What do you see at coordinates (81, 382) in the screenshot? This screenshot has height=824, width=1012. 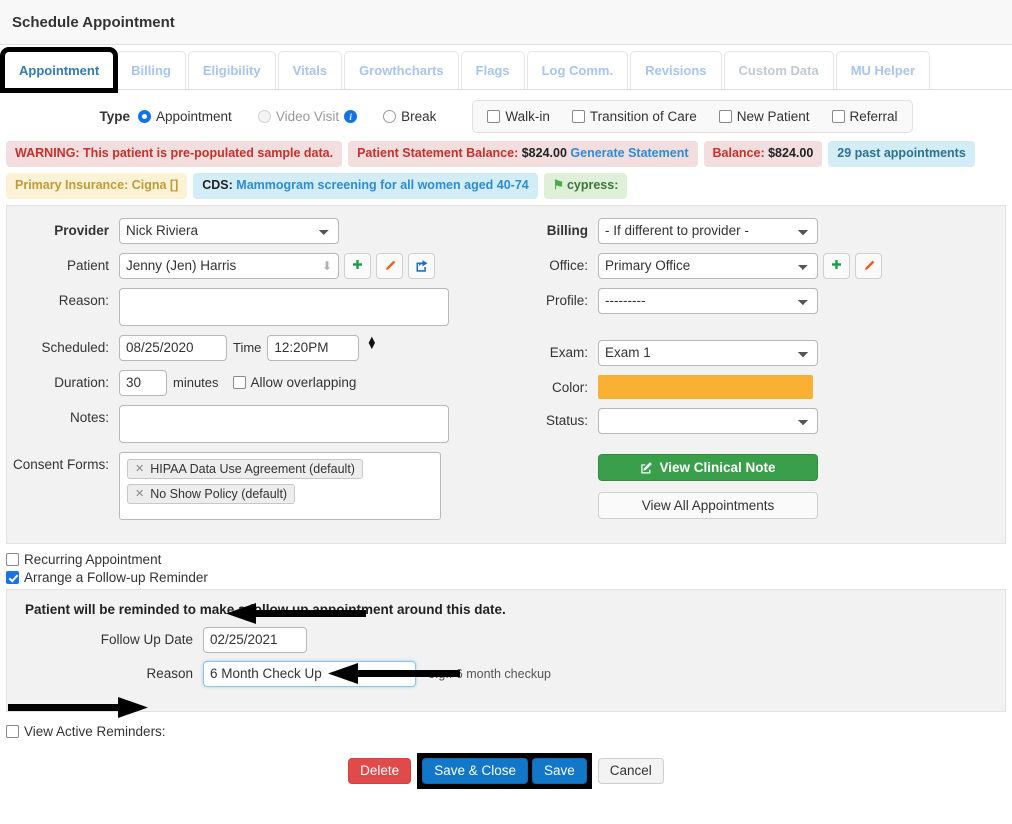 I see `duration-label: Duration:` at bounding box center [81, 382].